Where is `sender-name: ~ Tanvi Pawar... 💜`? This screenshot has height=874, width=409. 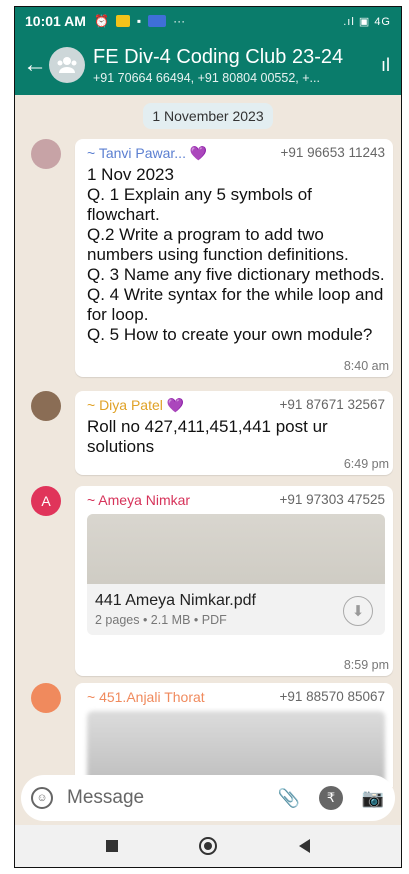
sender-name: ~ Tanvi Pawar... 💜 is located at coordinates (147, 153).